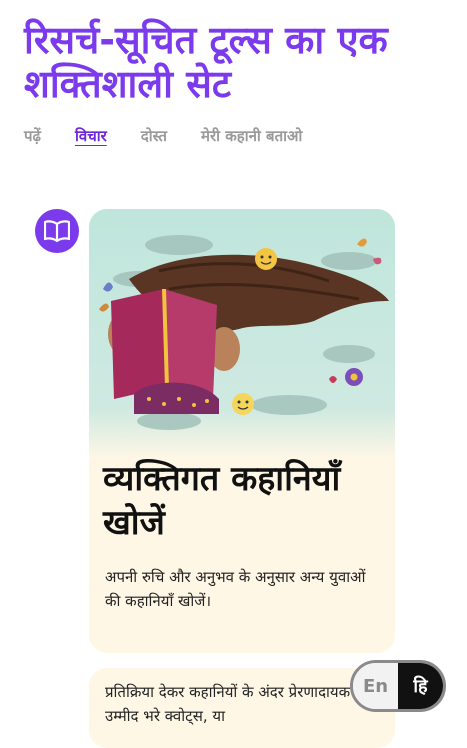  I want to click on tab-tell-my-story: मेरी कहानी बताओ, so click(251, 136).